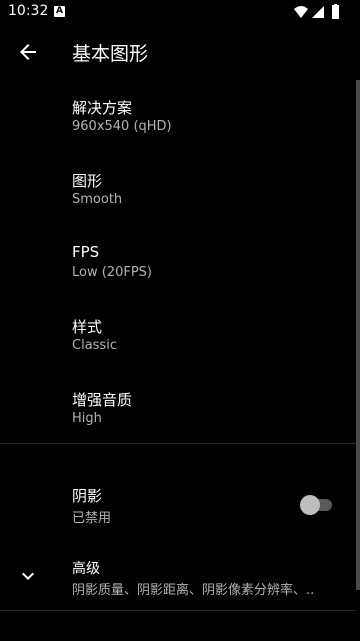  Describe the element at coordinates (178, 273) in the screenshot. I see `setting-fps: FPS Low (20FPS)` at that location.